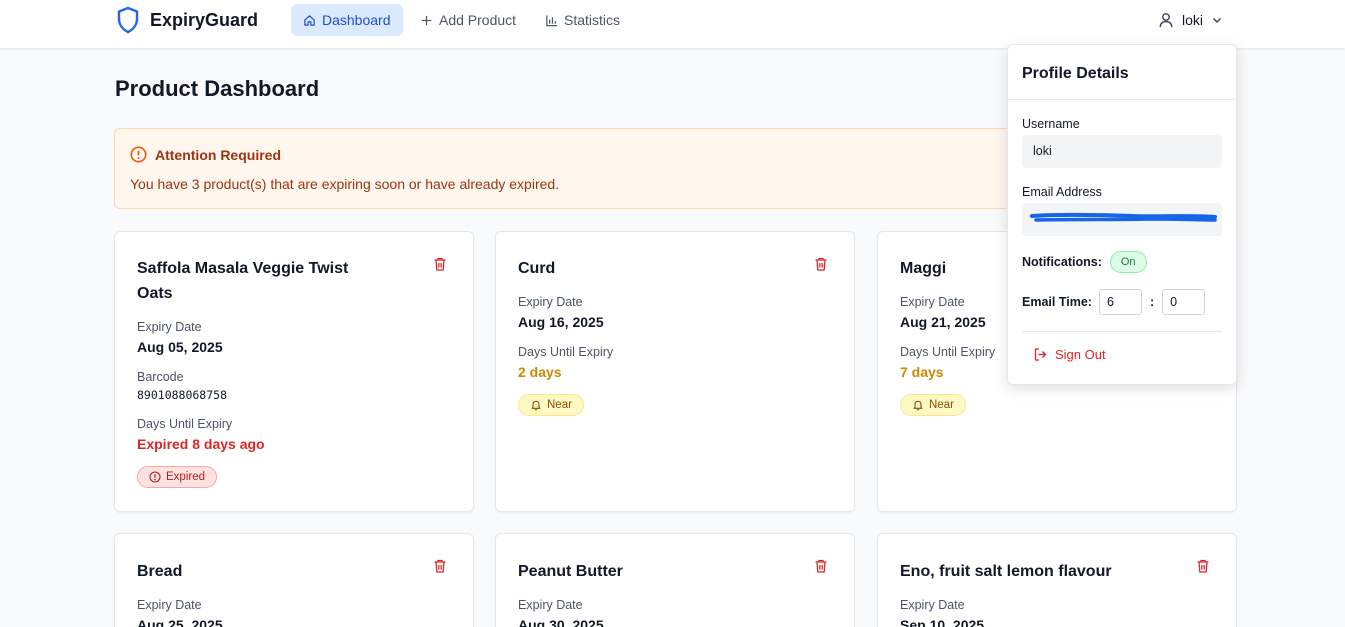 Image resolution: width=1345 pixels, height=627 pixels. What do you see at coordinates (182, 395) in the screenshot?
I see `barcode-value: 8901088068758` at bounding box center [182, 395].